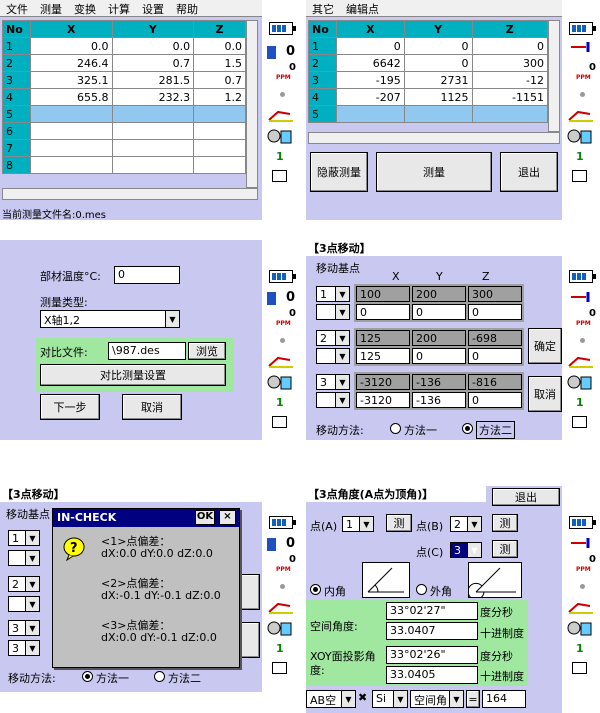 Image resolution: width=600 pixels, height=713 pixels. What do you see at coordinates (434, 172) in the screenshot?
I see `measure-button: 测量` at bounding box center [434, 172].